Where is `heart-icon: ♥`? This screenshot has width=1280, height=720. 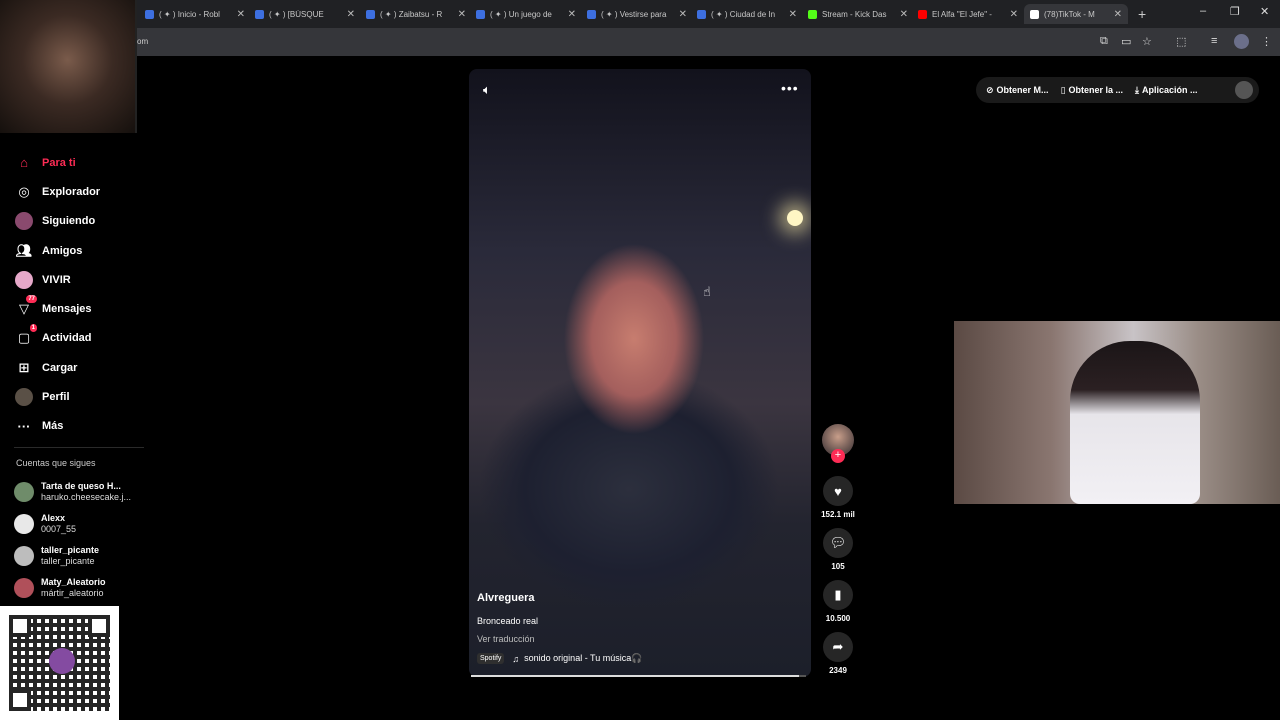
heart-icon: ♥ is located at coordinates (838, 491).